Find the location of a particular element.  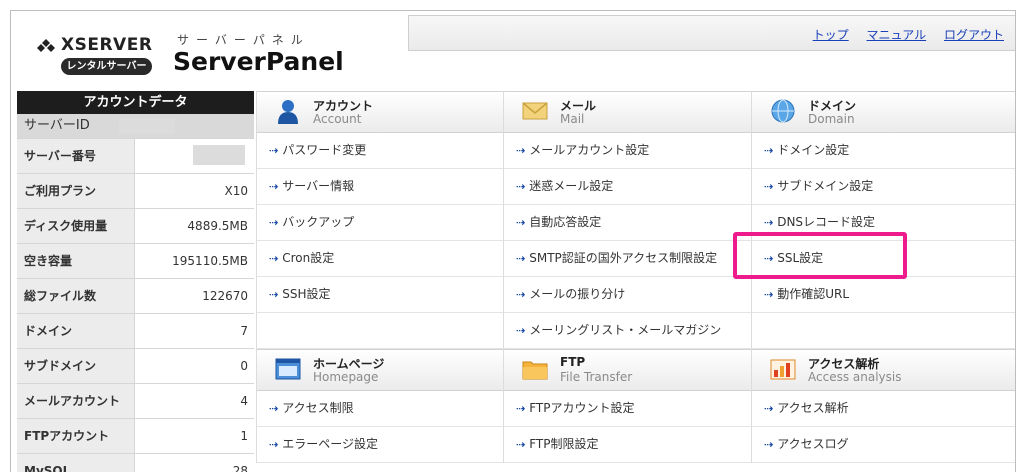

row-value: 1 is located at coordinates (244, 436).